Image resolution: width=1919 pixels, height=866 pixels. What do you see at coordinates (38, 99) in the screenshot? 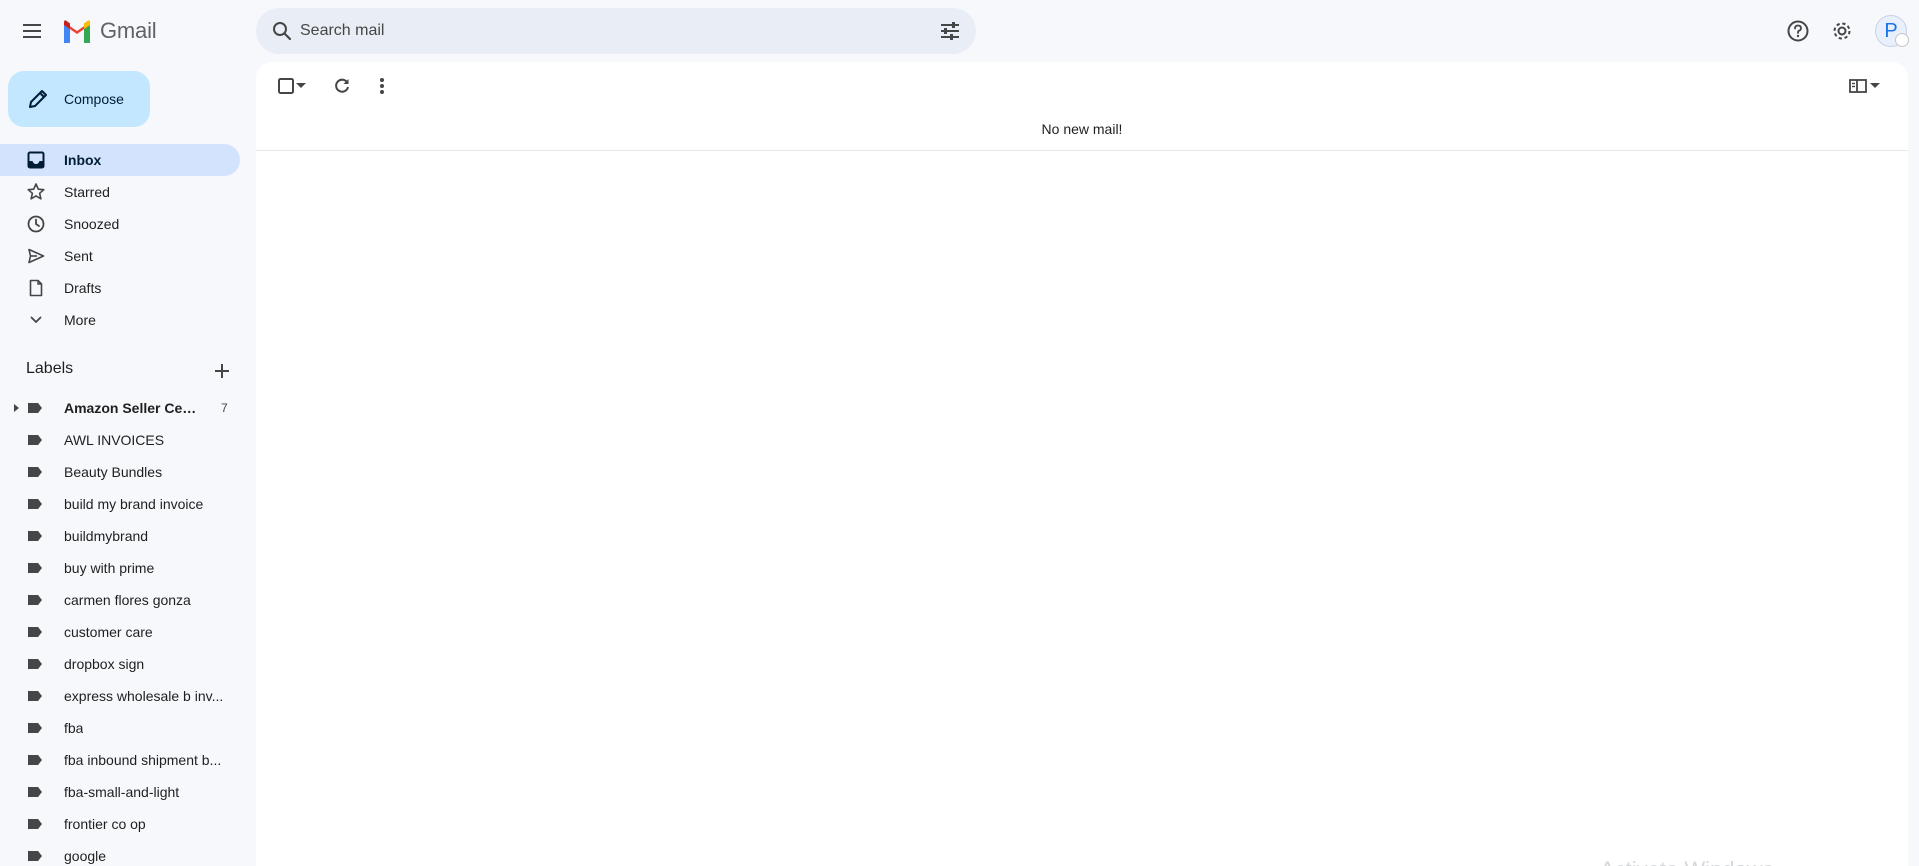
I see `pencil-icon` at bounding box center [38, 99].